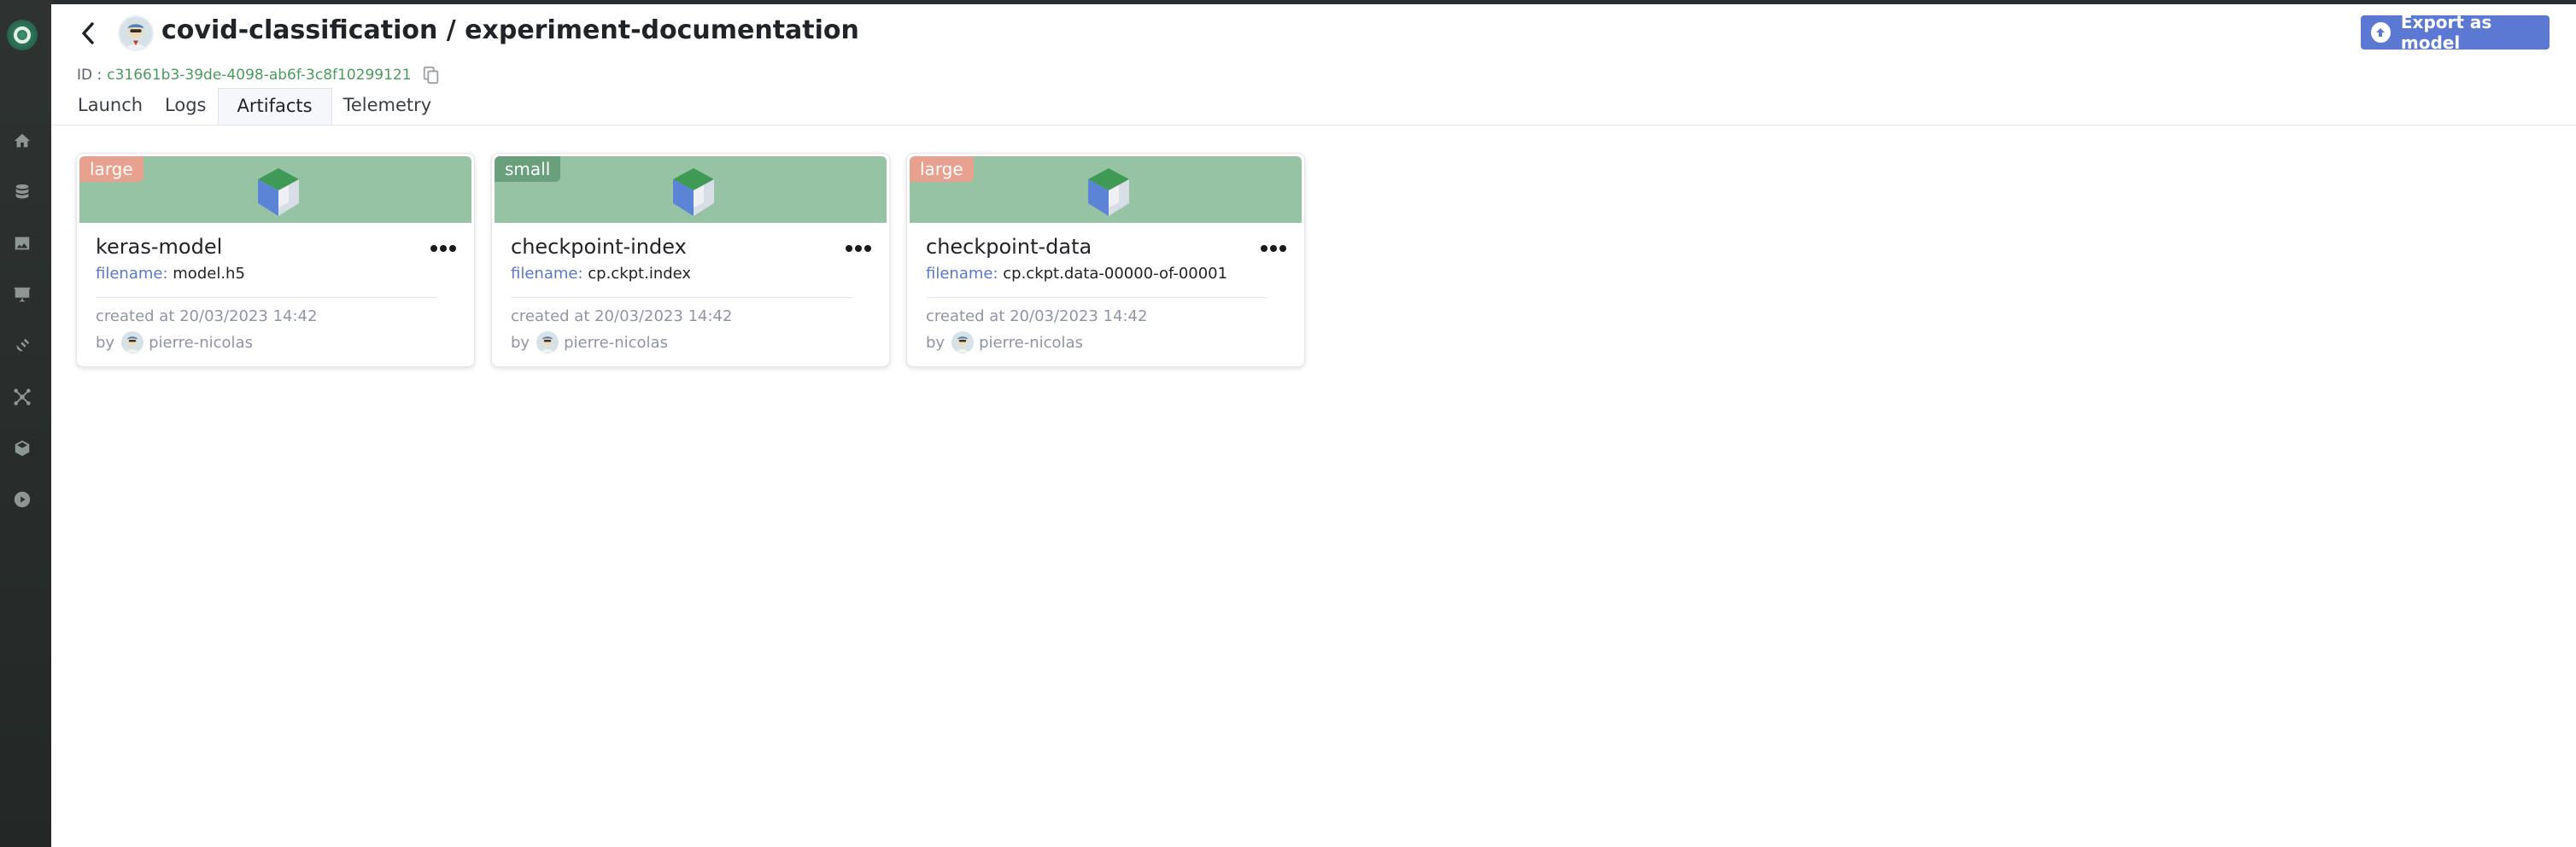 This screenshot has width=2576, height=847. I want to click on card-banner: small, so click(691, 189).